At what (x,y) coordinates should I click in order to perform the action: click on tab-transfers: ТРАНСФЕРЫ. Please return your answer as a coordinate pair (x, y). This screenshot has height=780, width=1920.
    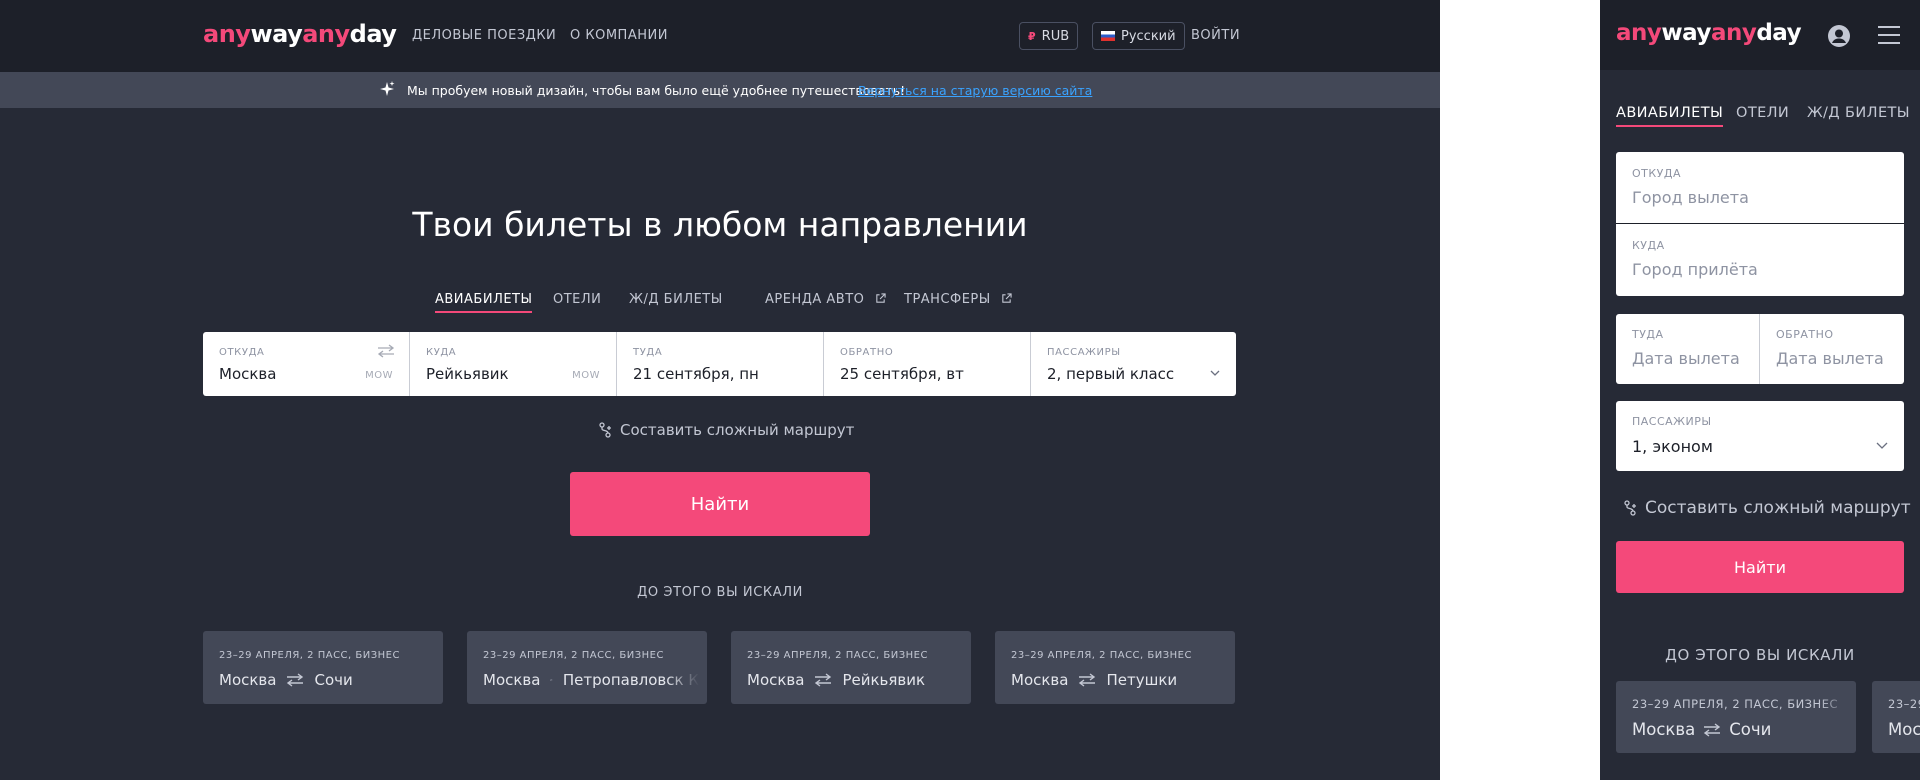
    Looking at the image, I should click on (958, 299).